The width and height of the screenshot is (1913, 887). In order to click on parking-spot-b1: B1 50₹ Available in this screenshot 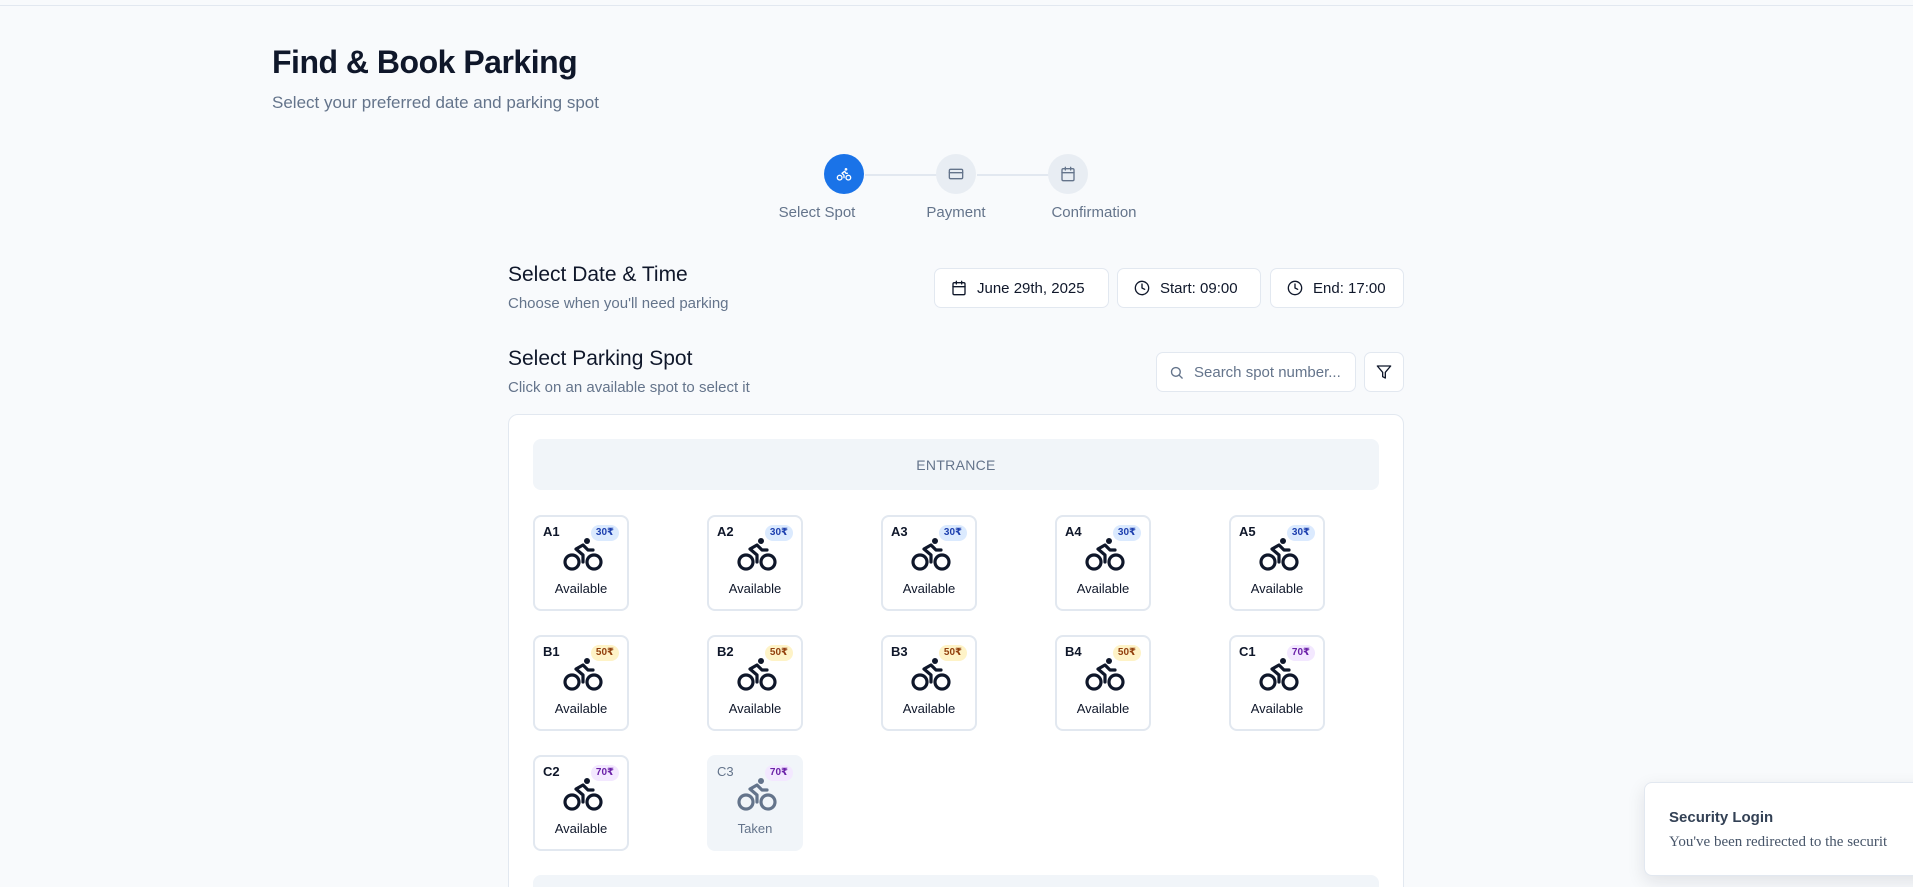, I will do `click(581, 683)`.